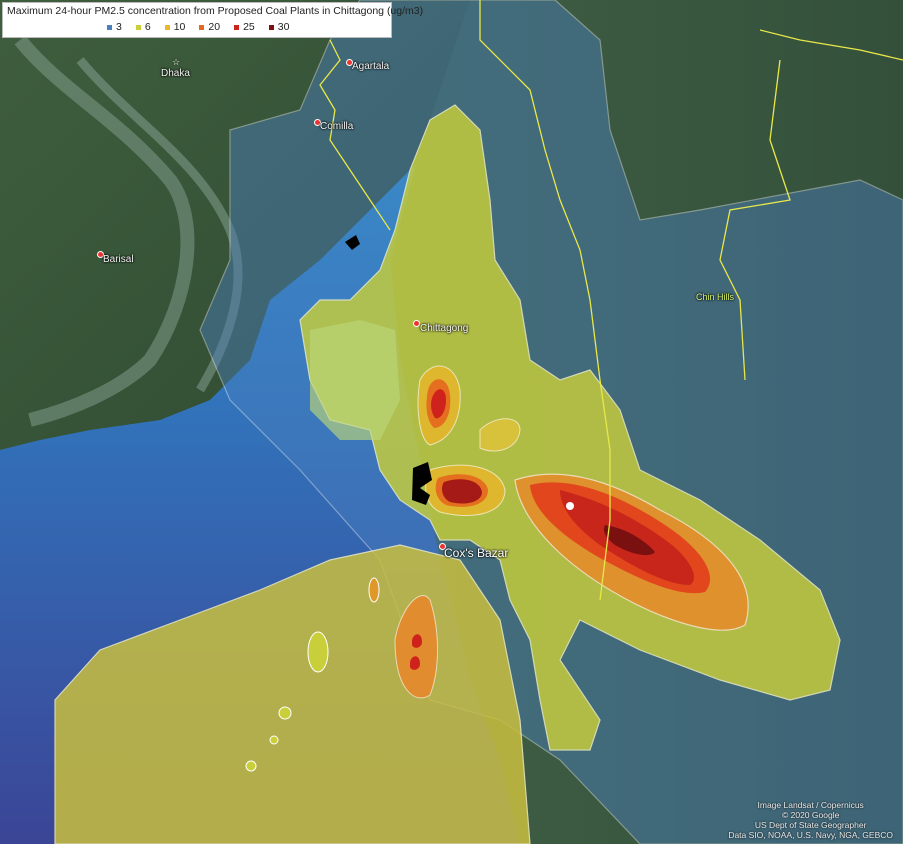 This screenshot has height=844, width=903. I want to click on legend-label: 30, so click(283, 27).